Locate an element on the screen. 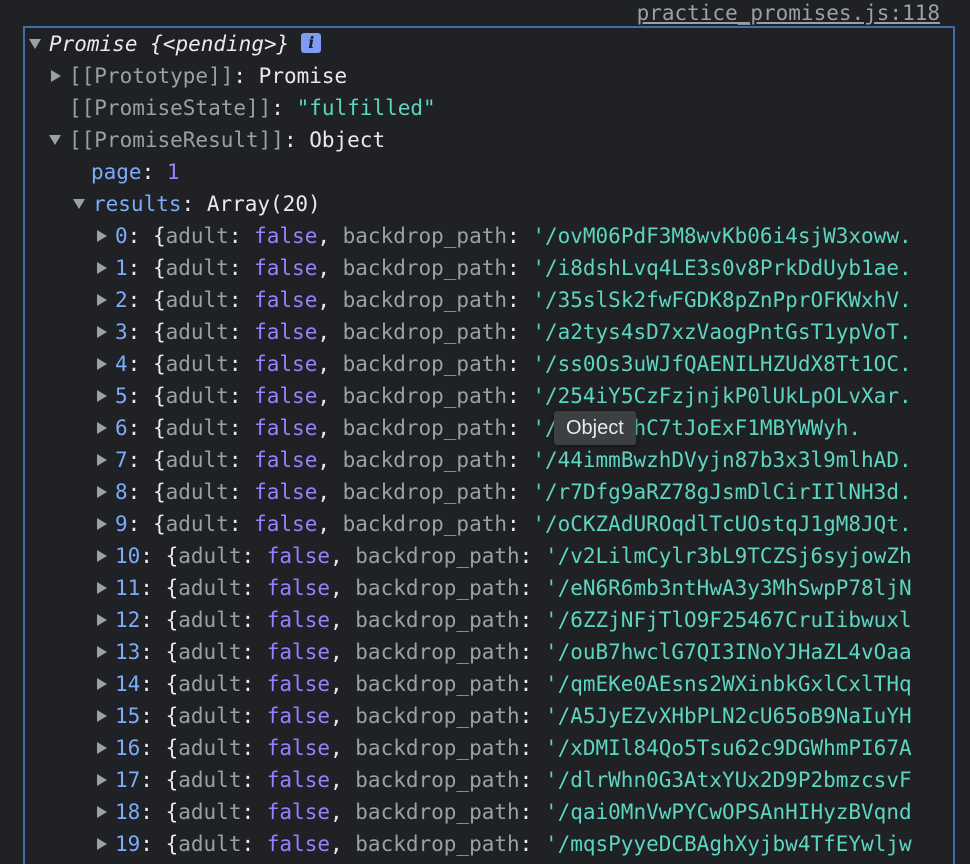 This screenshot has width=970, height=864. backdrop-path-value: '/eN6R6mb3ntHwA3y3MhSwpP78ljN is located at coordinates (728, 588).